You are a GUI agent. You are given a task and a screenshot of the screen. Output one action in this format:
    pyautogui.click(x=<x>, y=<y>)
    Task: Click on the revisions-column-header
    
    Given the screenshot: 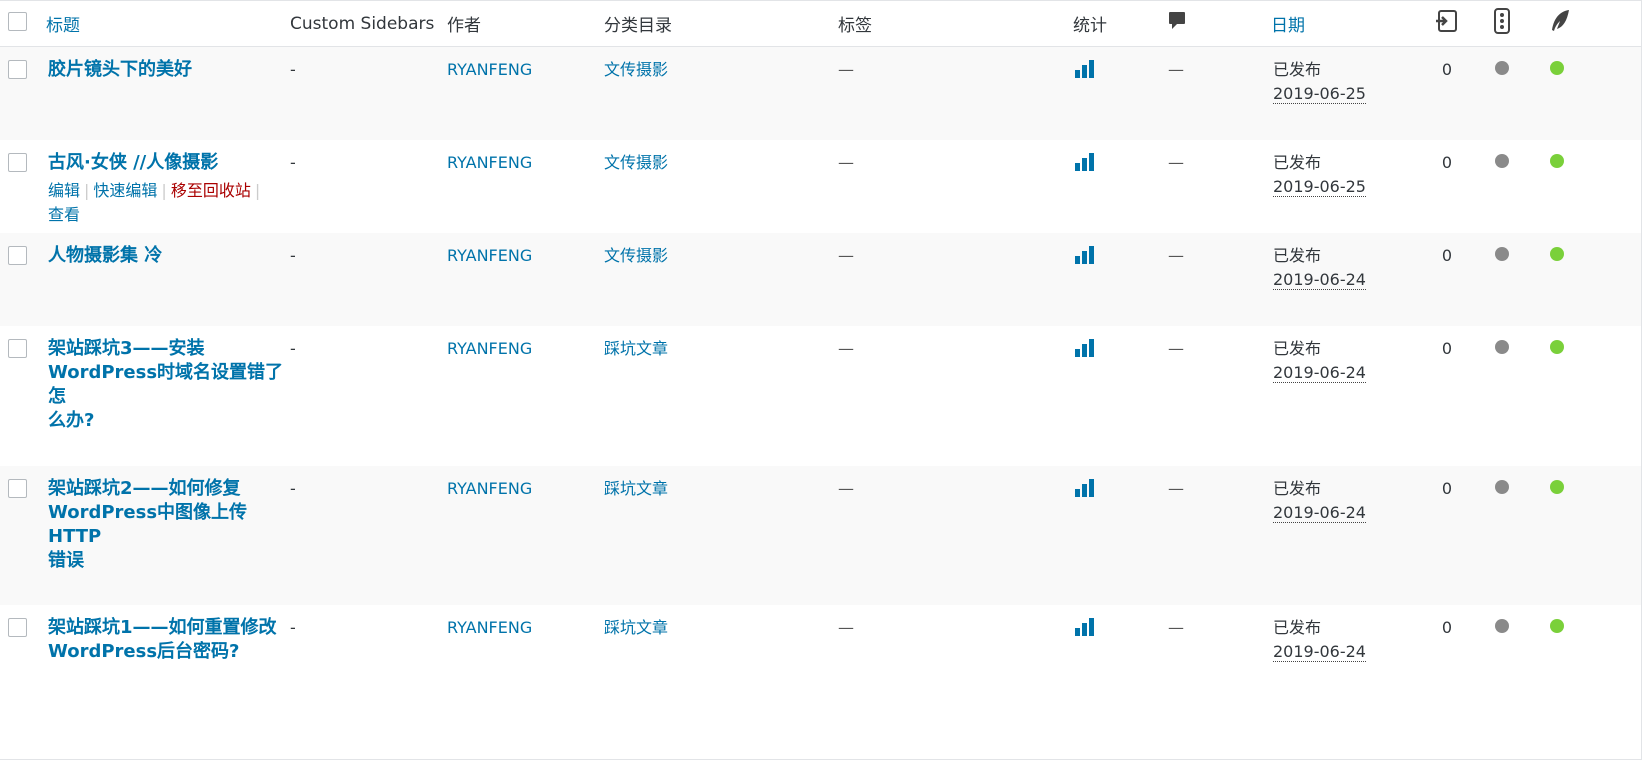 What is the action you would take?
    pyautogui.click(x=1447, y=24)
    